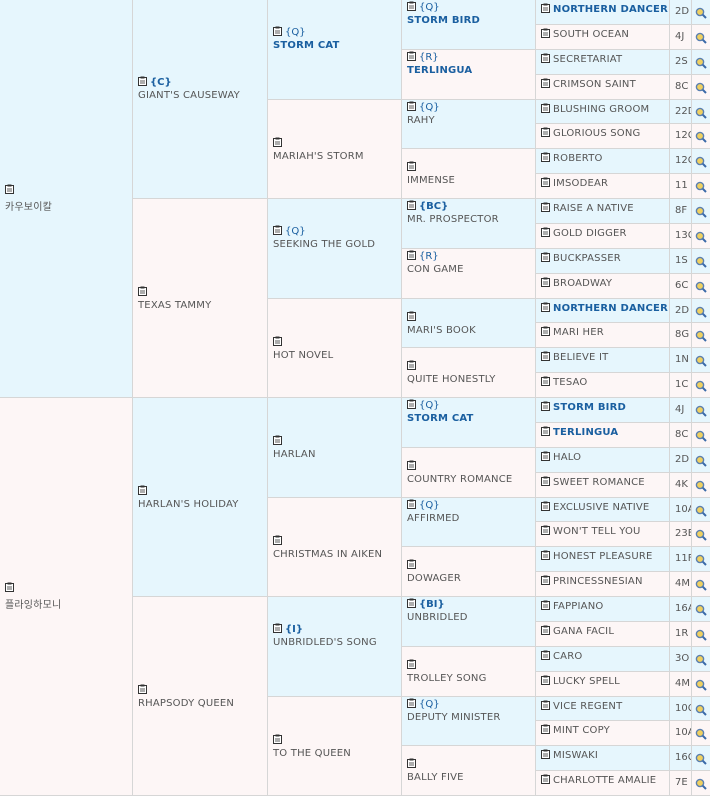 The width and height of the screenshot is (710, 797). I want to click on horse-name: GLORIOUS SONG, so click(597, 133).